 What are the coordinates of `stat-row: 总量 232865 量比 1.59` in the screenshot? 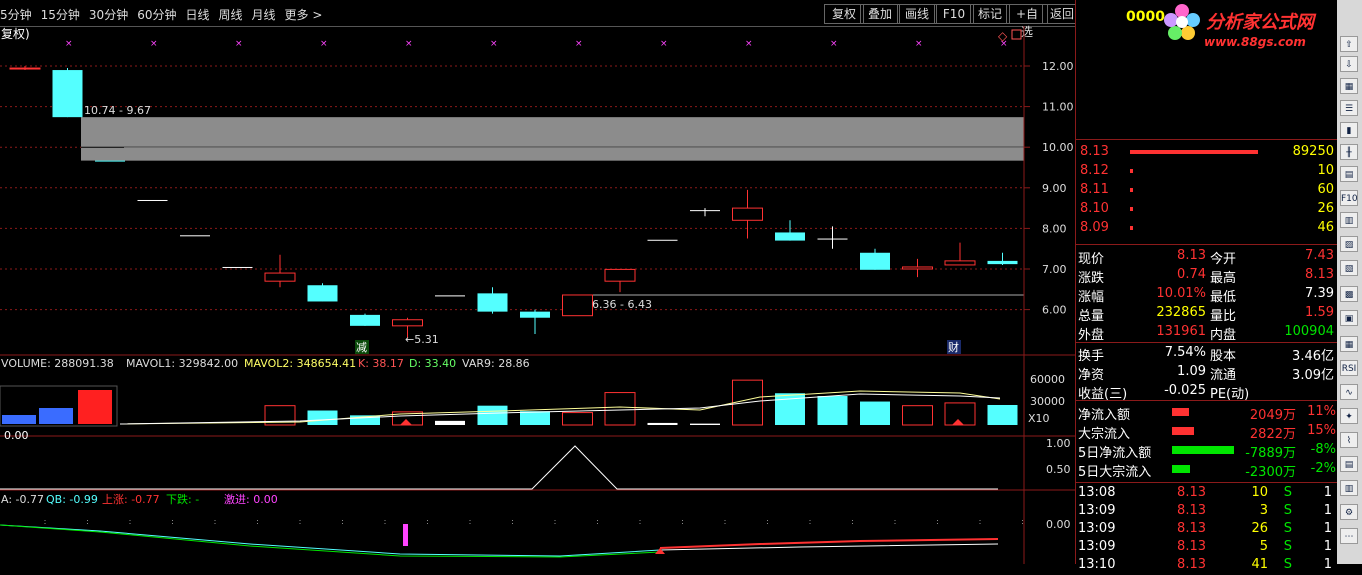 It's located at (1207, 314).